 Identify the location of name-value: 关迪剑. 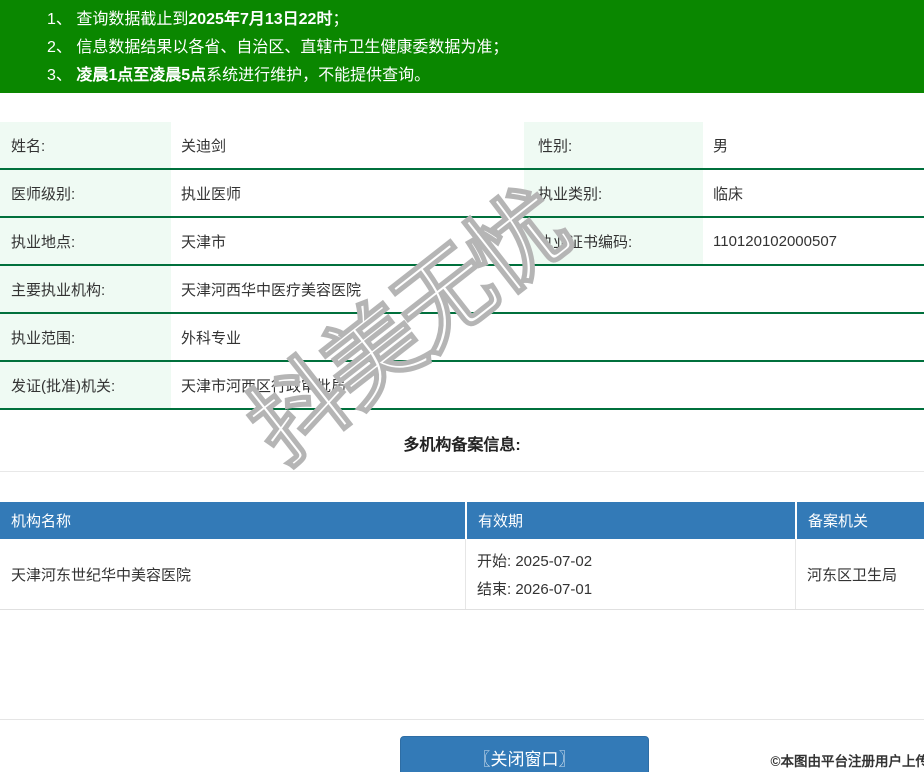
(204, 146).